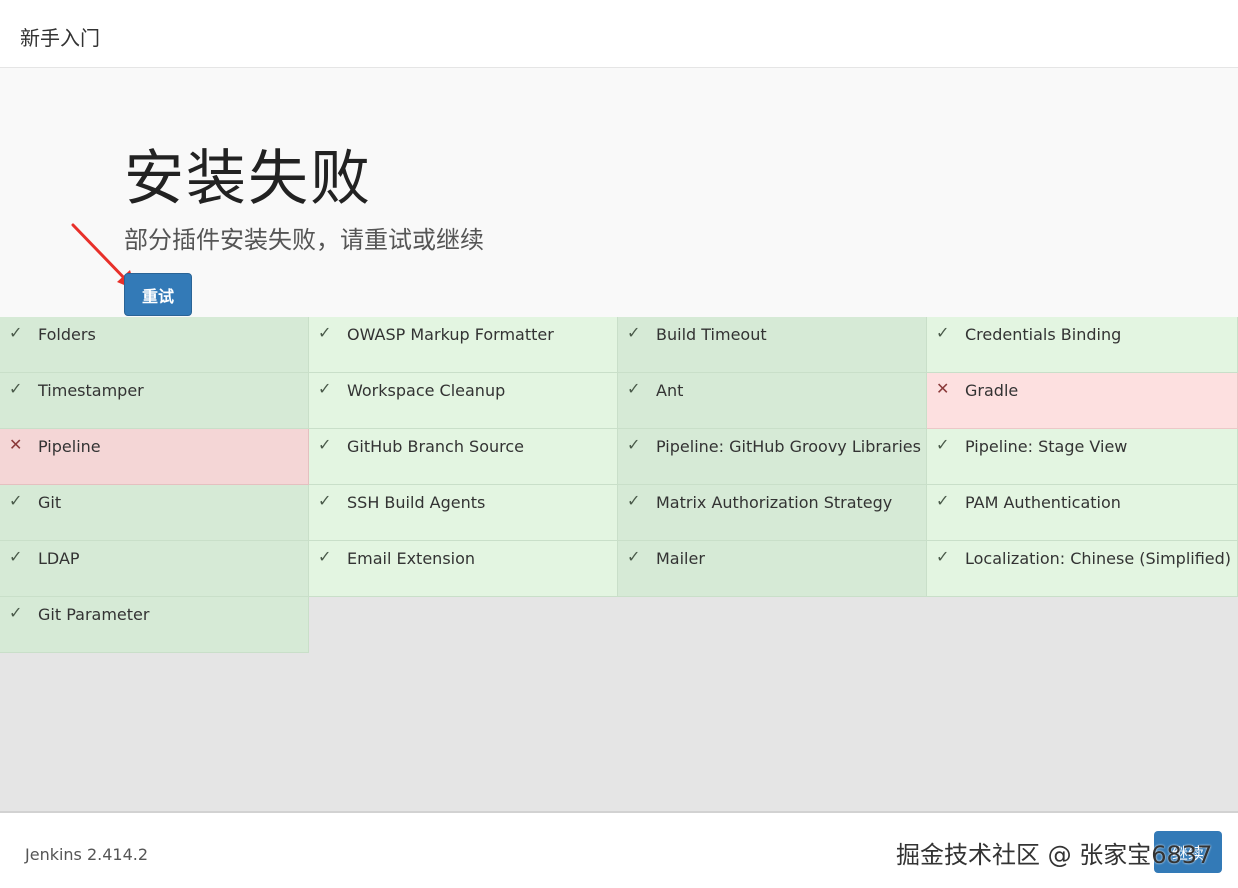 This screenshot has height=888, width=1238. I want to click on watermark-text: 掘金技术社区 @ 张家宝6837, so click(1054, 855).